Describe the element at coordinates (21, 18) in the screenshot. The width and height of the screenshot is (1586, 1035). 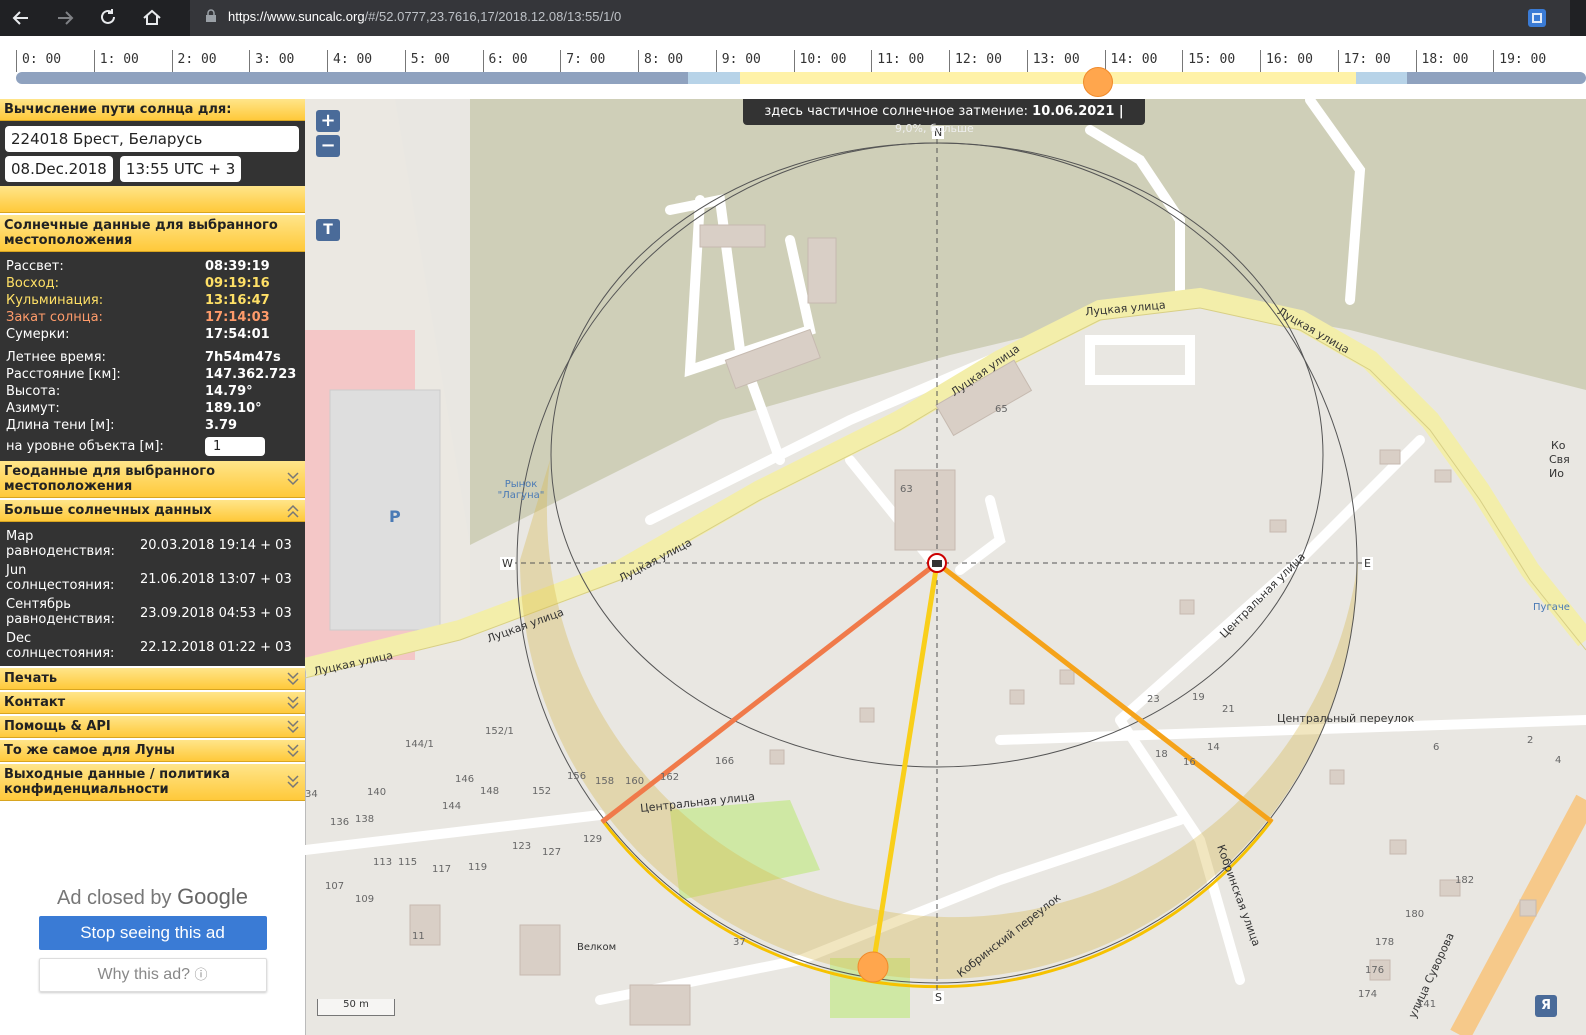
I see `back-icon` at that location.